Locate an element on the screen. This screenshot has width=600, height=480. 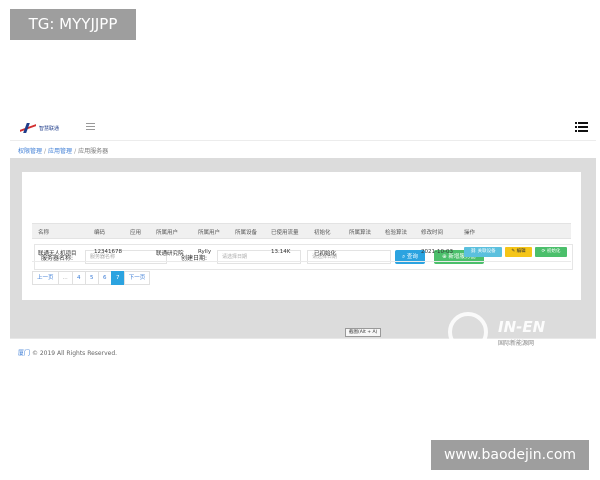
header-user: 所属用户 is located at coordinates (209, 233).